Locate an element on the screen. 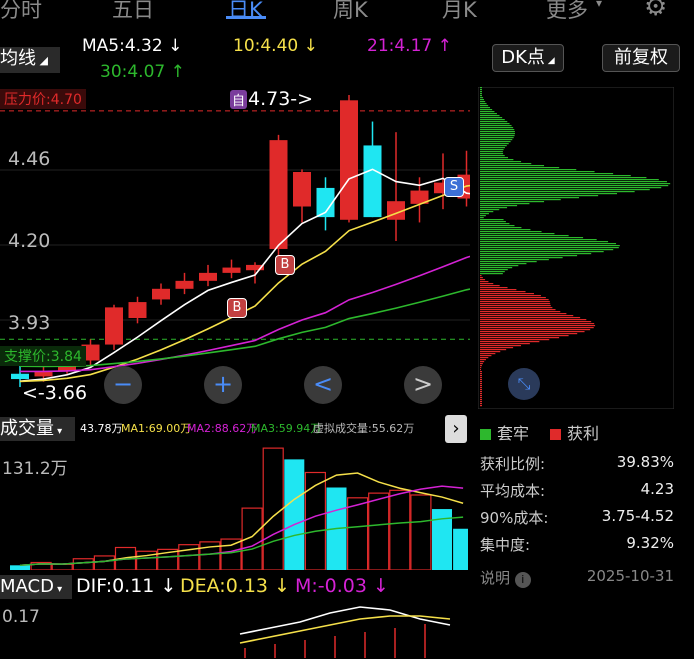 The image size is (694, 659). gear-icon: ⚙ is located at coordinates (655, 11).